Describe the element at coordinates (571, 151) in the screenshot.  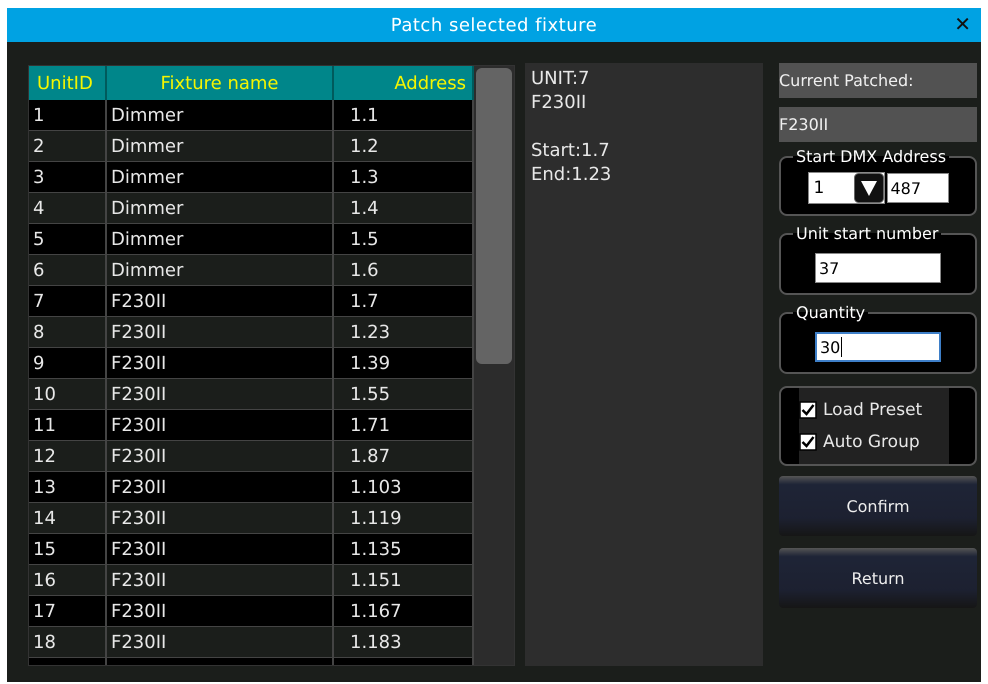
I see `info-text: Start:1.7` at that location.